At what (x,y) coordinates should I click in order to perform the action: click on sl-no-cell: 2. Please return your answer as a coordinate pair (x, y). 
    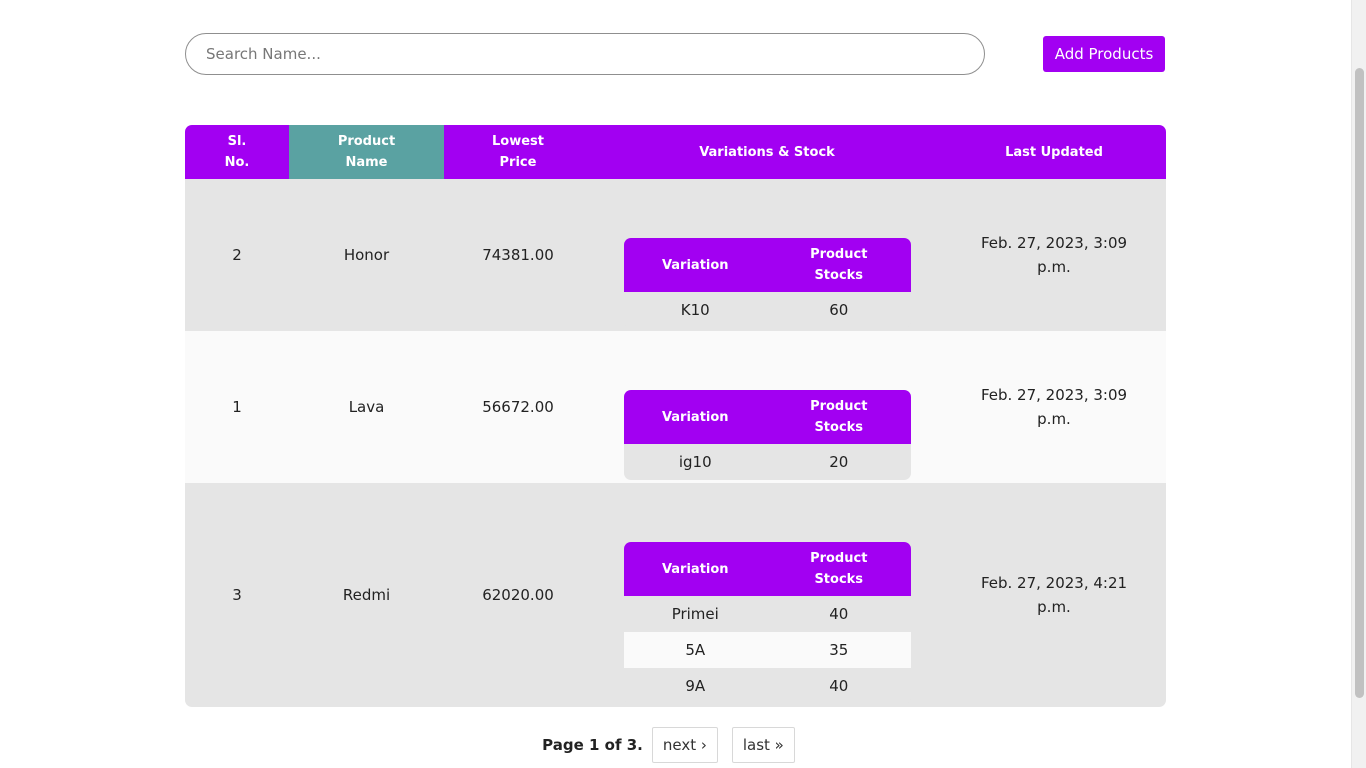
    Looking at the image, I should click on (237, 255).